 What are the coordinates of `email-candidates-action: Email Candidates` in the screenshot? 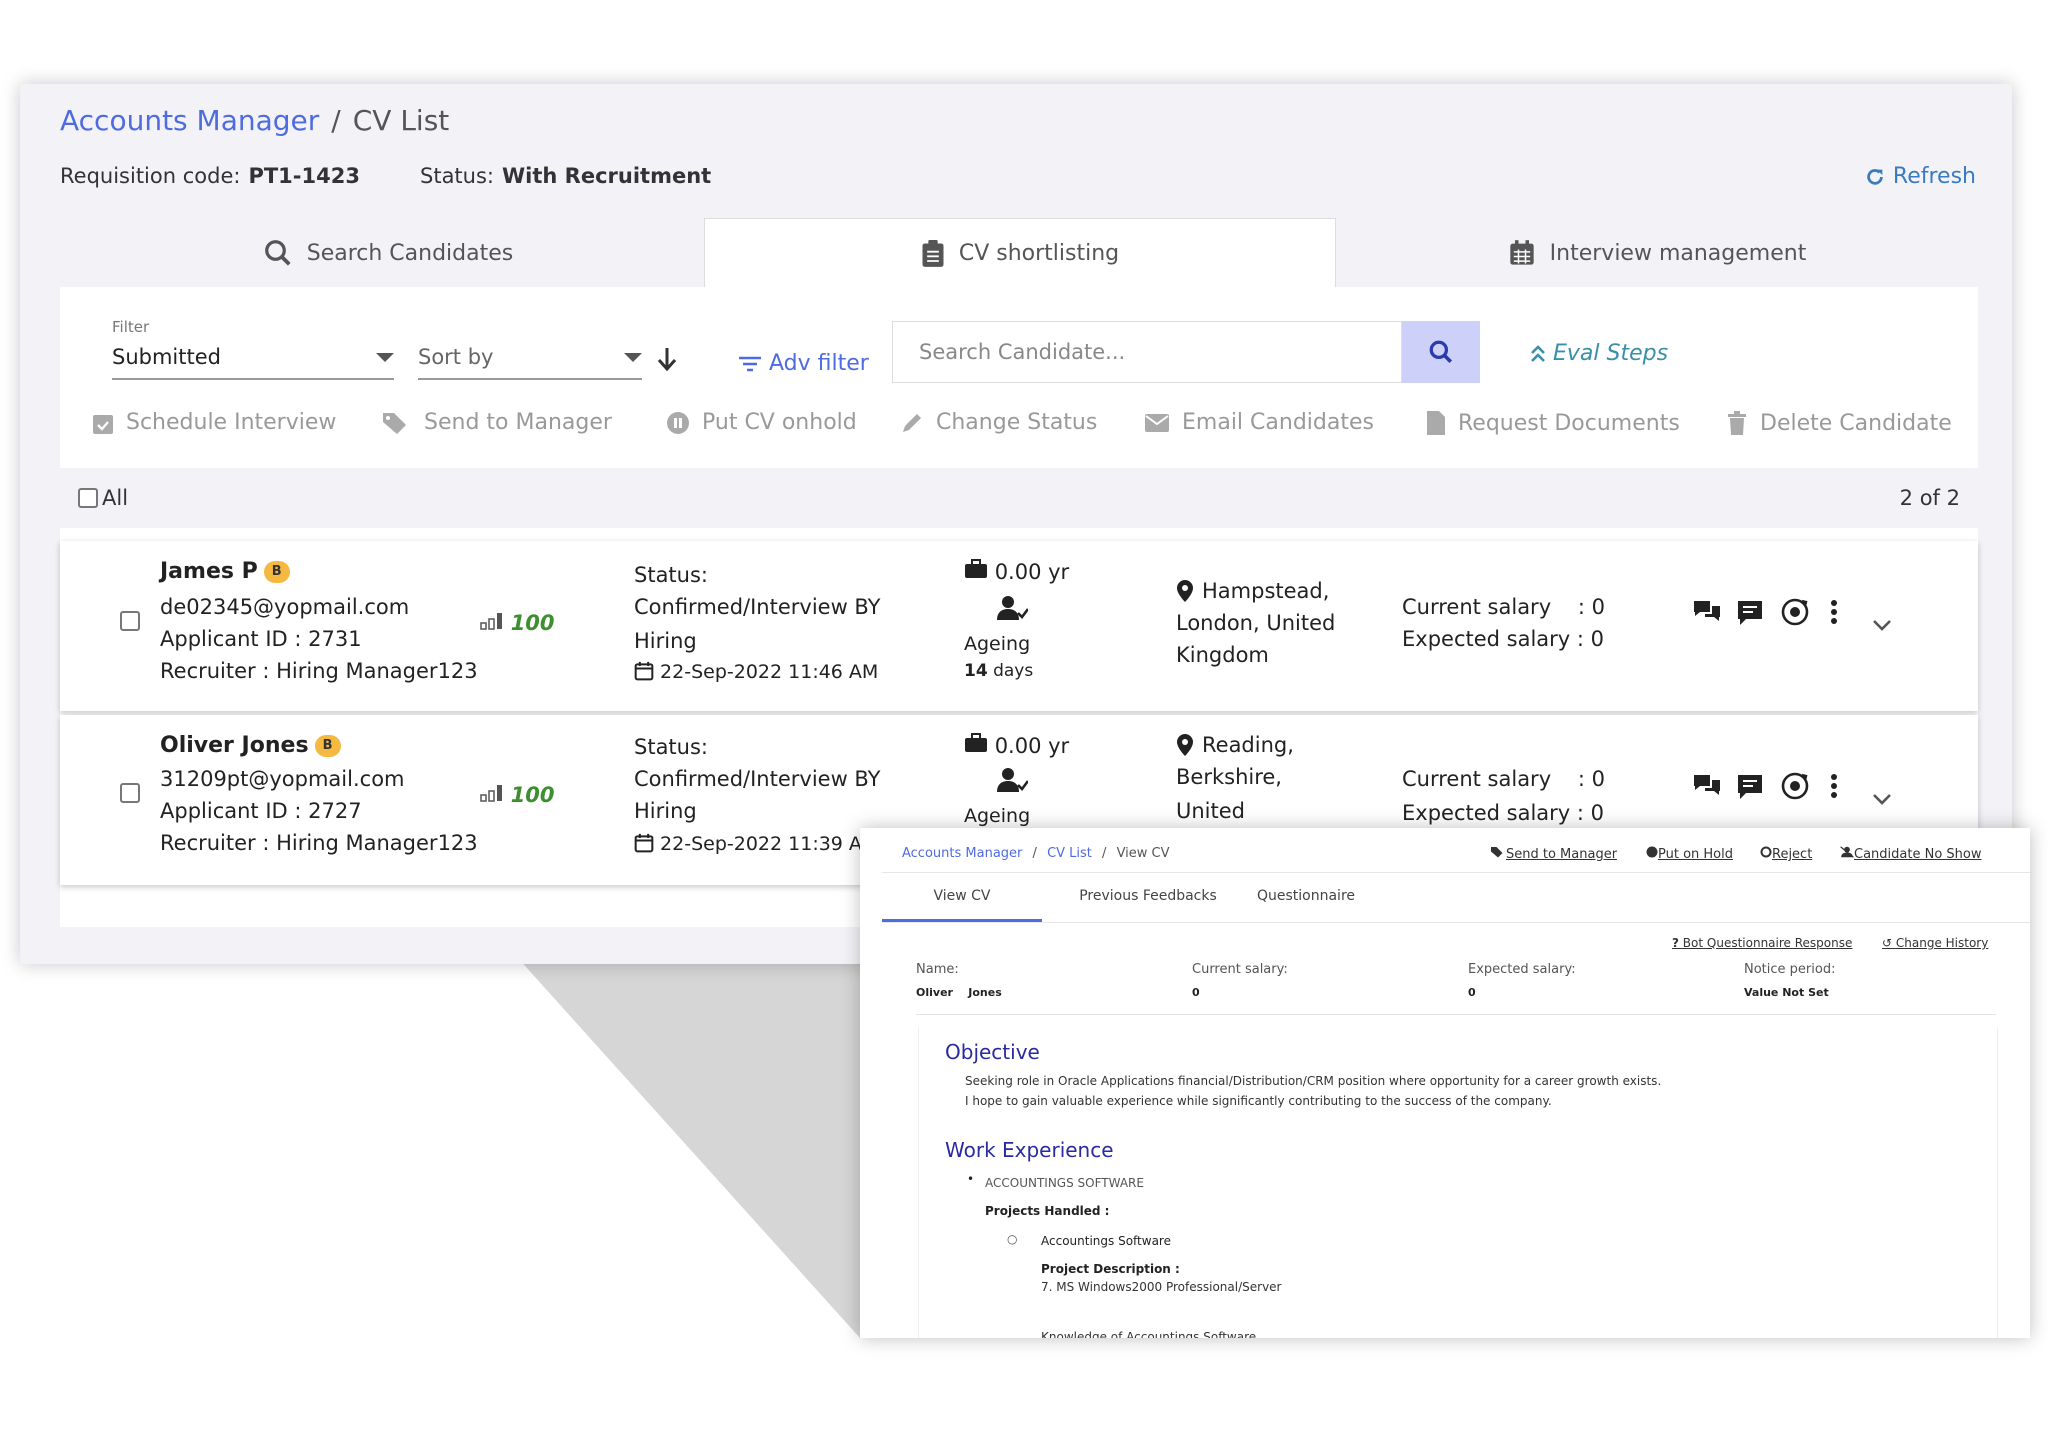 It's located at (1259, 422).